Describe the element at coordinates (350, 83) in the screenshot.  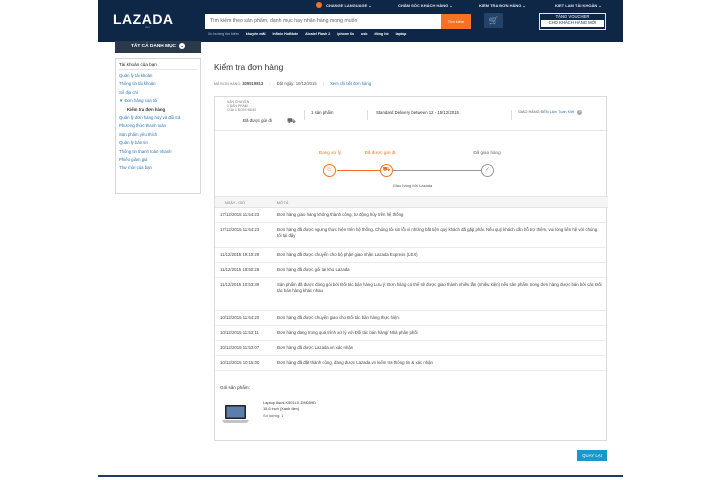
I see `order-detail-link: Xem chi tiết đơn hàng` at that location.